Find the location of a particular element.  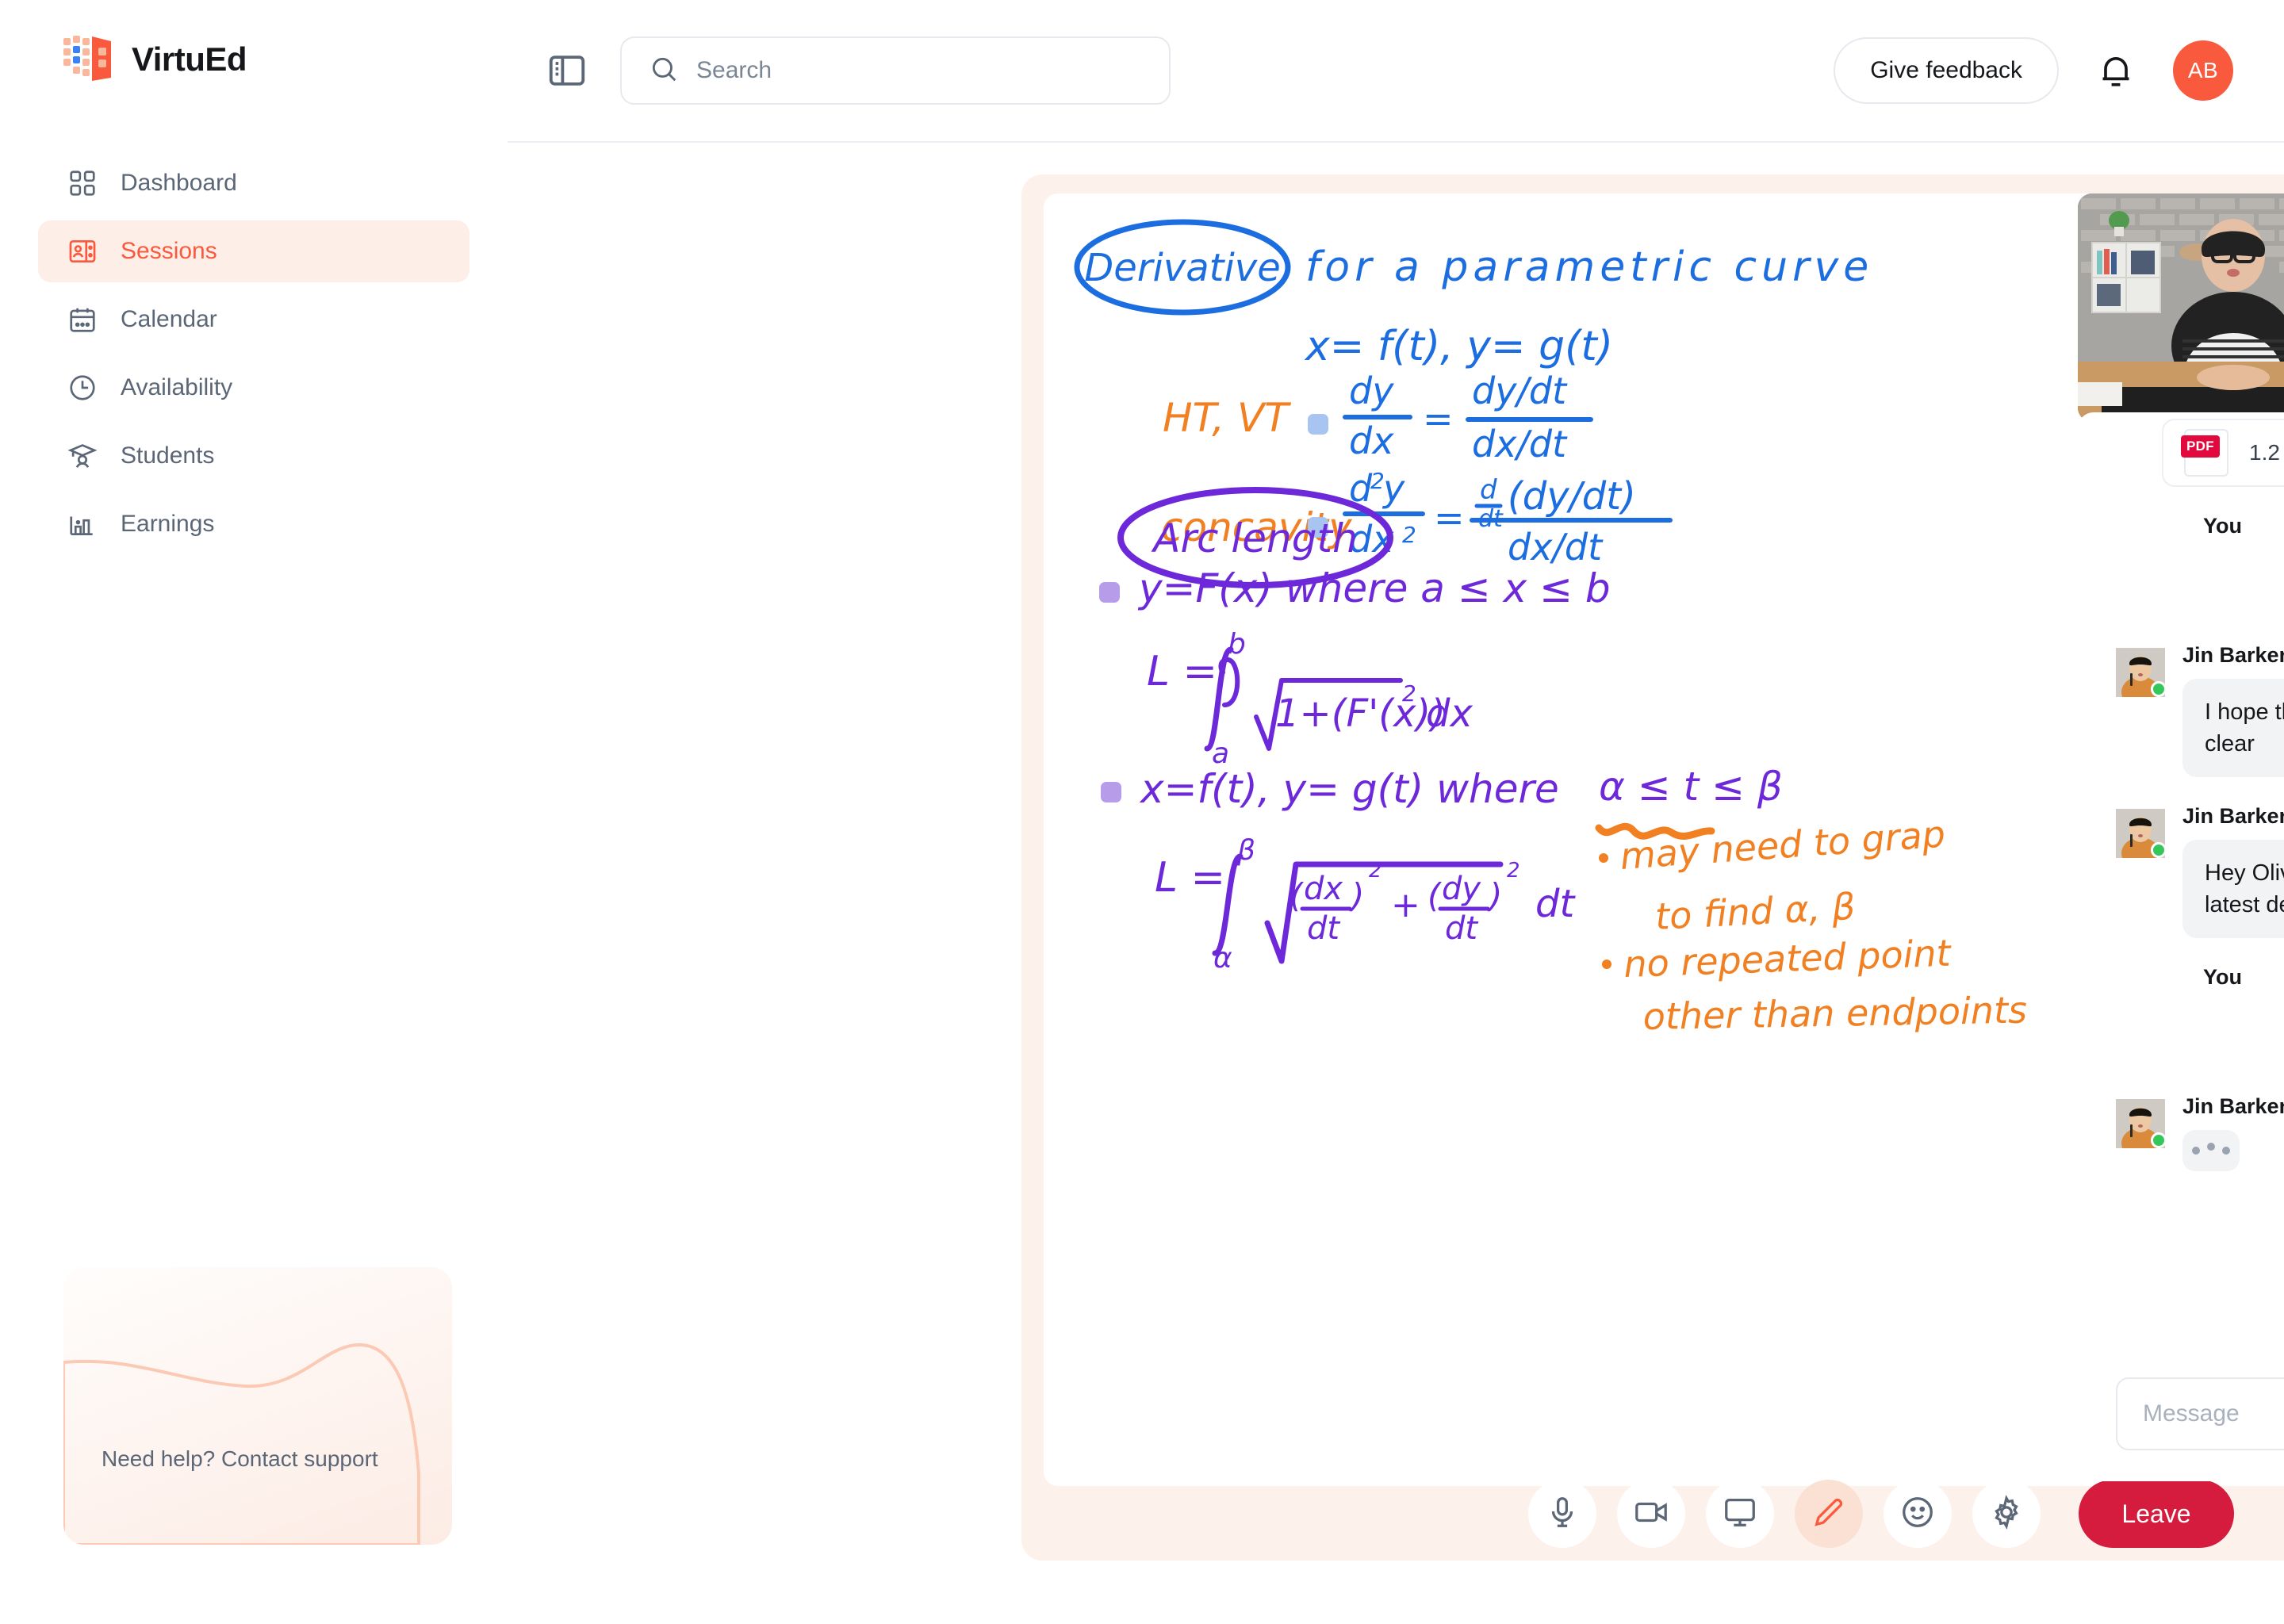

sidebar-panel-icon is located at coordinates (567, 70).